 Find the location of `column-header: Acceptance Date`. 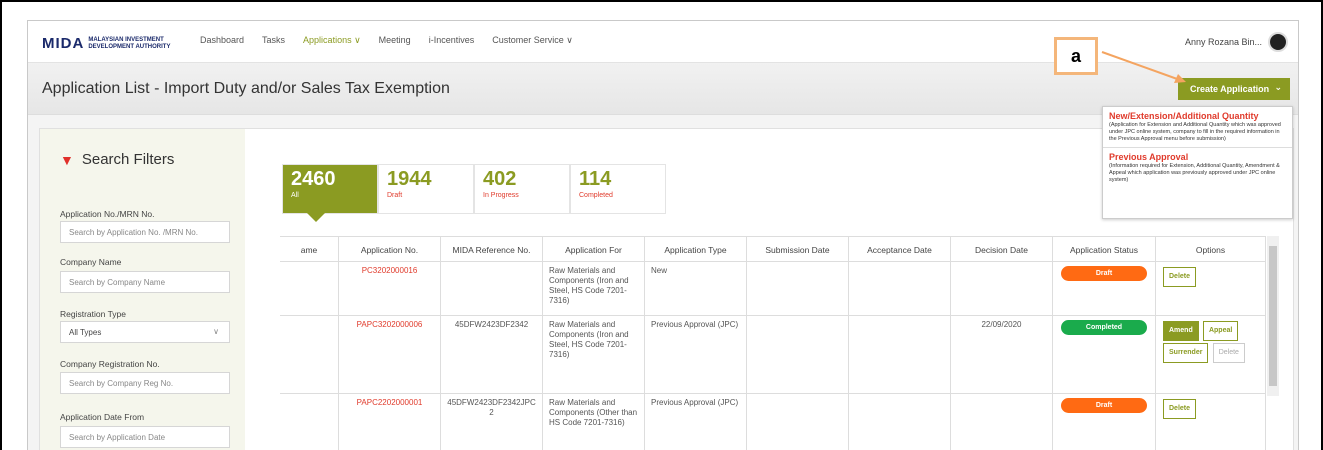

column-header: Acceptance Date is located at coordinates (900, 249).